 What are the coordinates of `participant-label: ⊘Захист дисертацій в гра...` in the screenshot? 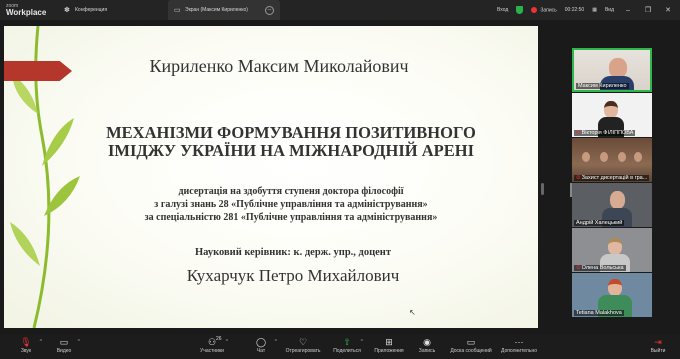 It's located at (612, 178).